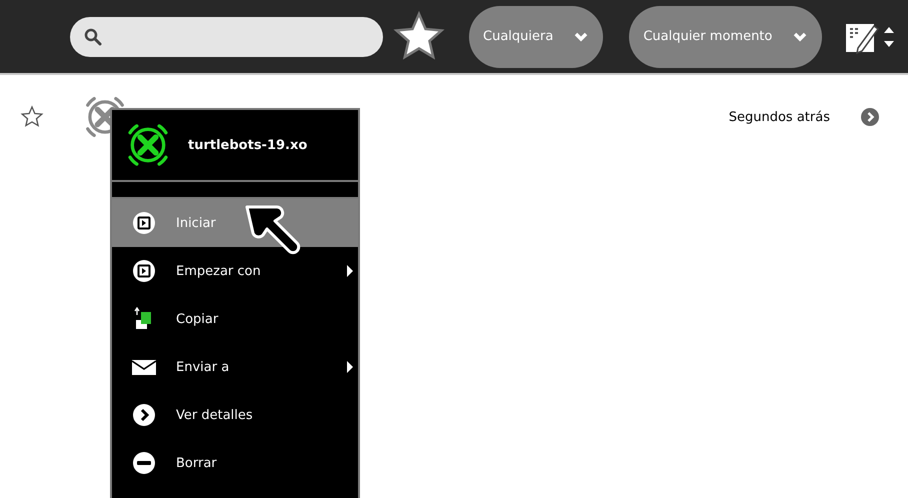 This screenshot has width=908, height=498. What do you see at coordinates (144, 463) in the screenshot?
I see `minus-circle-icon` at bounding box center [144, 463].